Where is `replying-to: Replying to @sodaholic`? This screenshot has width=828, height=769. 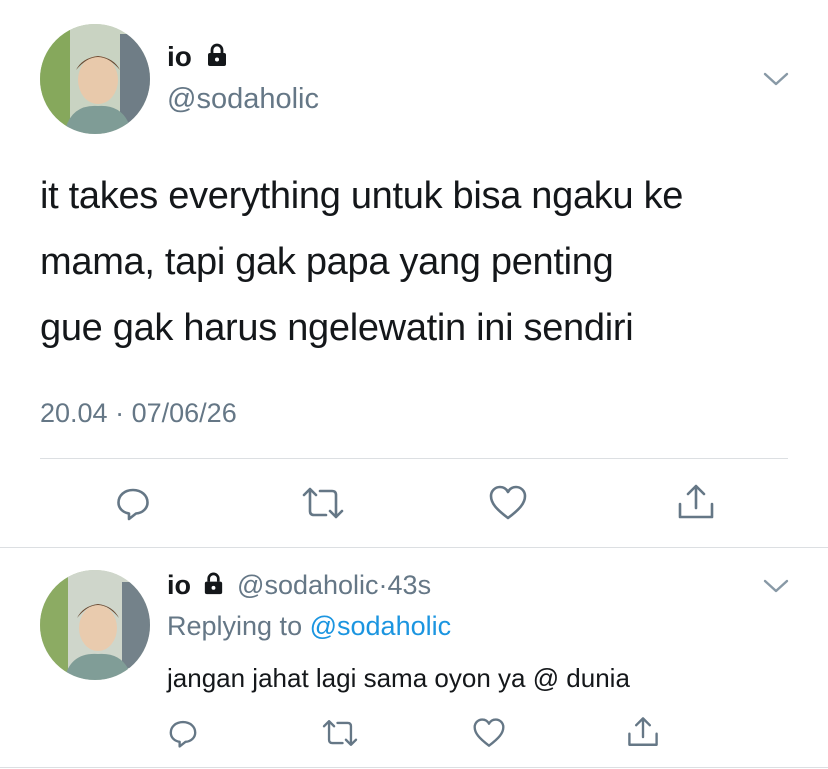 replying-to: Replying to @sodaholic is located at coordinates (309, 626).